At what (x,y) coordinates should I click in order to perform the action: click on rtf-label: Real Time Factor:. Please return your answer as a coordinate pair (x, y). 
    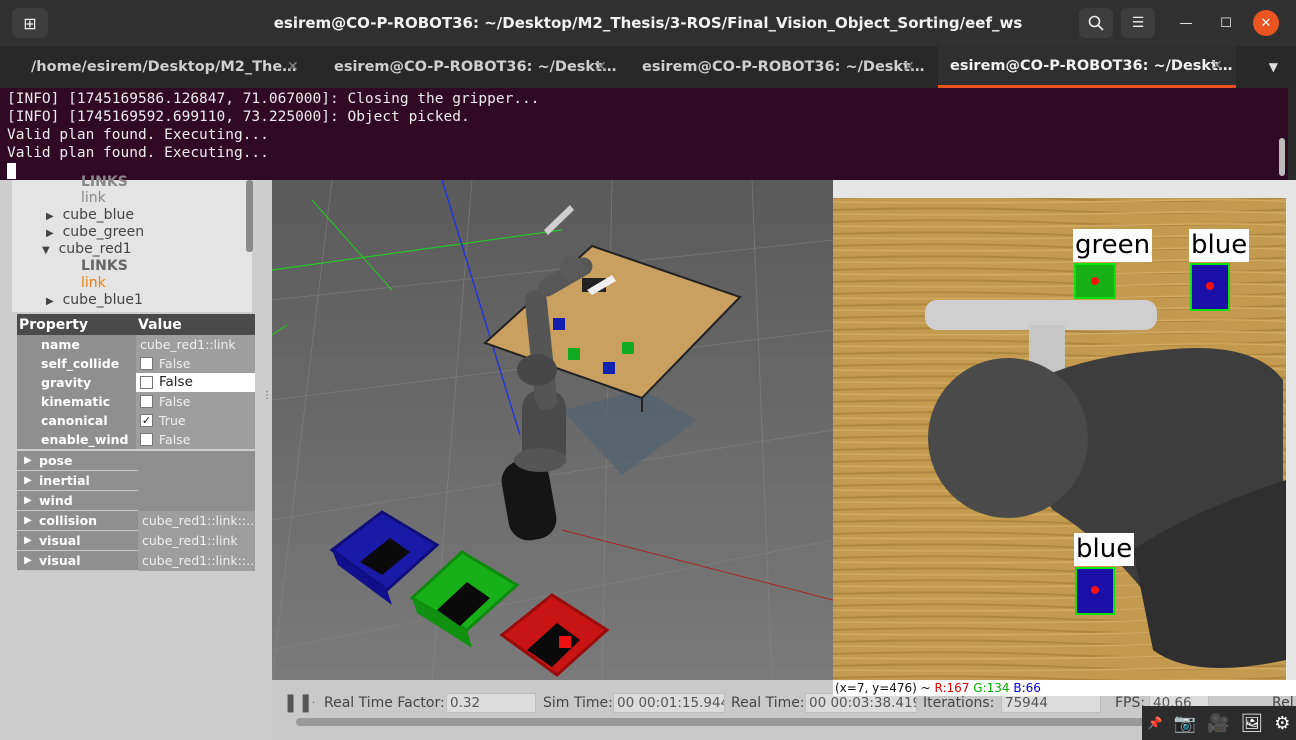
    Looking at the image, I should click on (384, 703).